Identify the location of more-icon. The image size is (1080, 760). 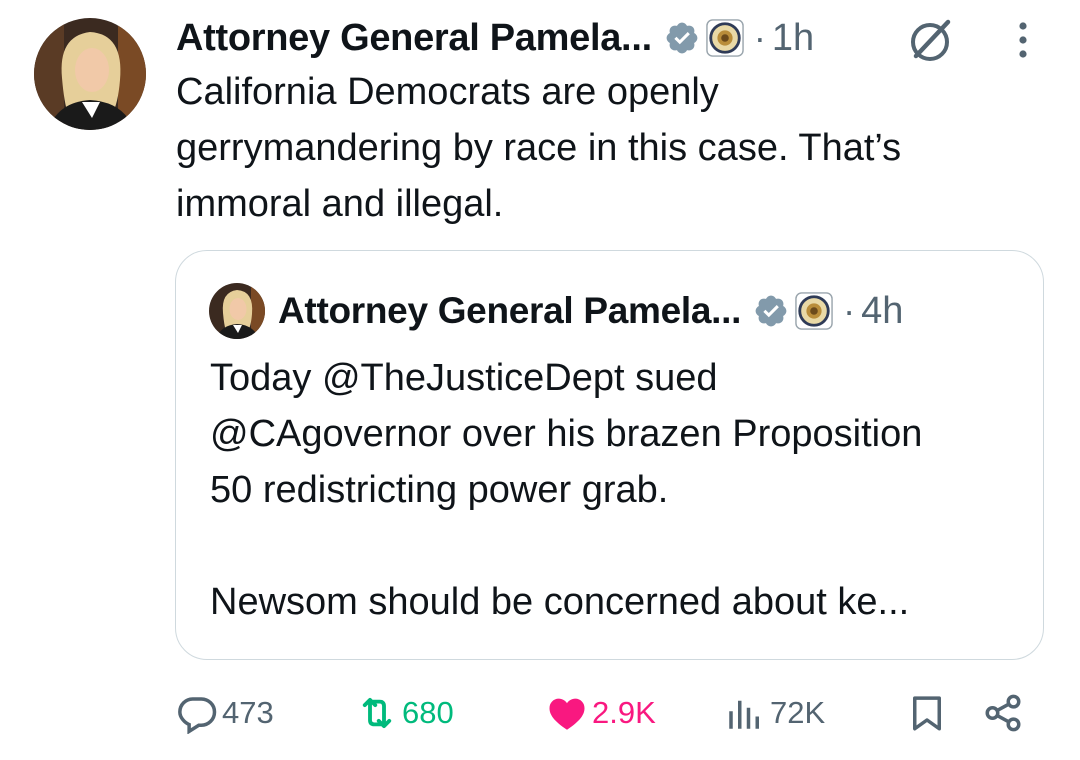
(1023, 40).